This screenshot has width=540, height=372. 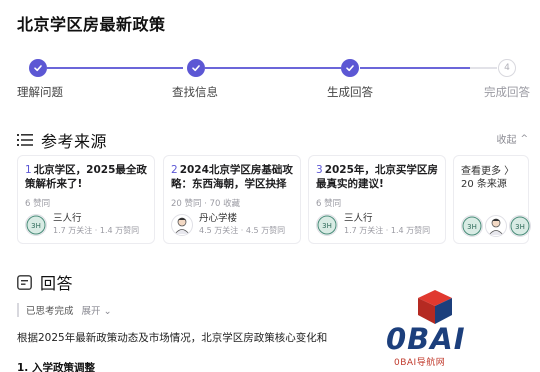 I want to click on author-stats: 4.5 万关注 · 4.5 万赞同, so click(x=242, y=230).